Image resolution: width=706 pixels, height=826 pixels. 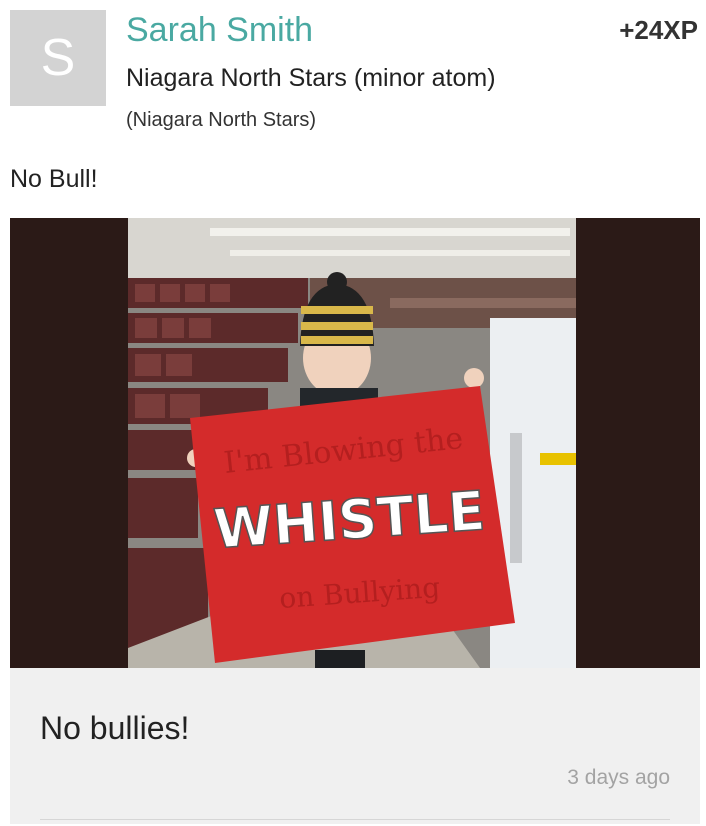 What do you see at coordinates (58, 58) in the screenshot?
I see `avatar: S` at bounding box center [58, 58].